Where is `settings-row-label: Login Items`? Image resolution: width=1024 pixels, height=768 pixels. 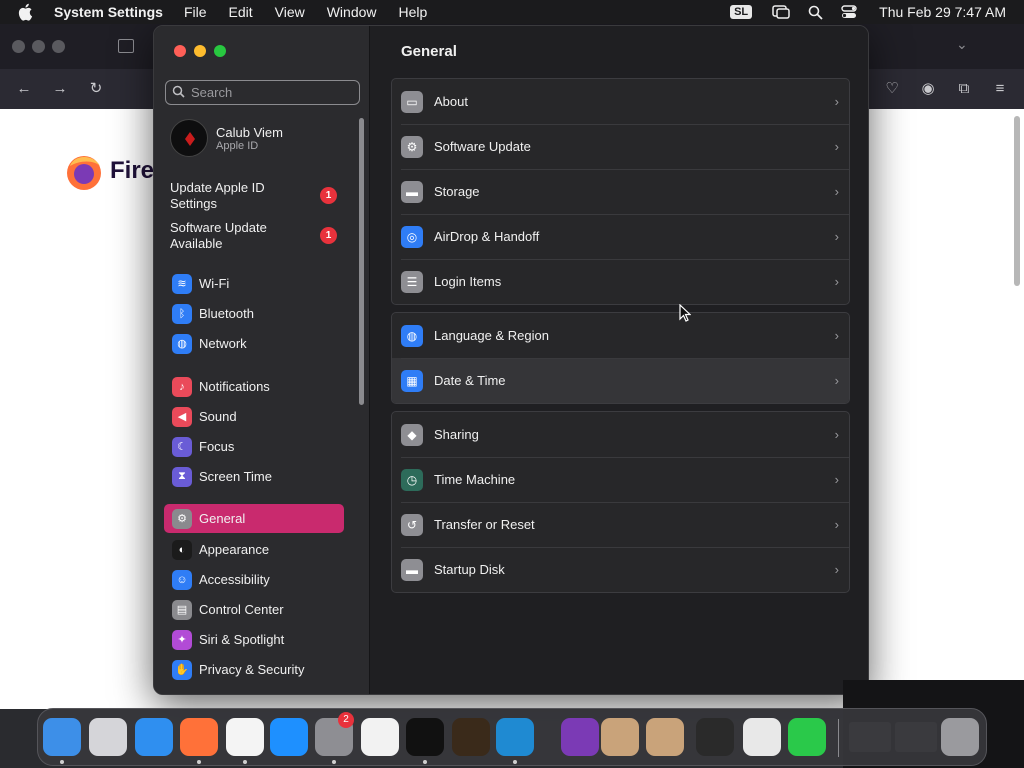 settings-row-label: Login Items is located at coordinates (468, 281).